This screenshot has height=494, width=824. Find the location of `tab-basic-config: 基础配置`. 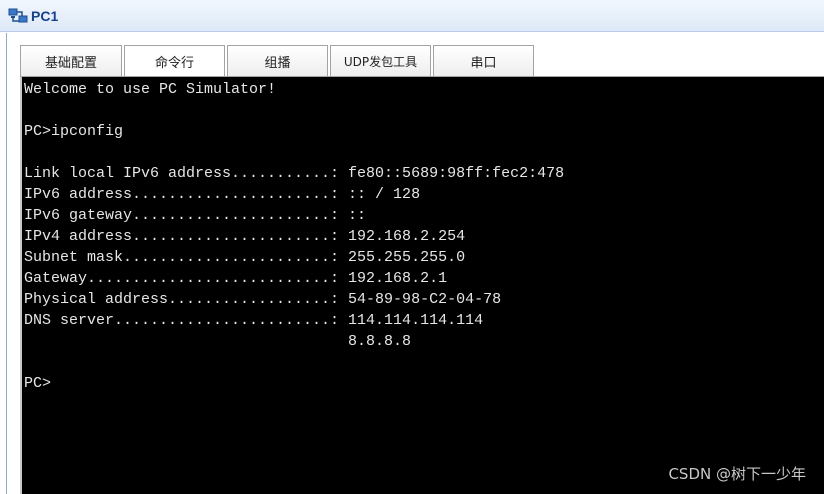

tab-basic-config: 基础配置 is located at coordinates (71, 60).